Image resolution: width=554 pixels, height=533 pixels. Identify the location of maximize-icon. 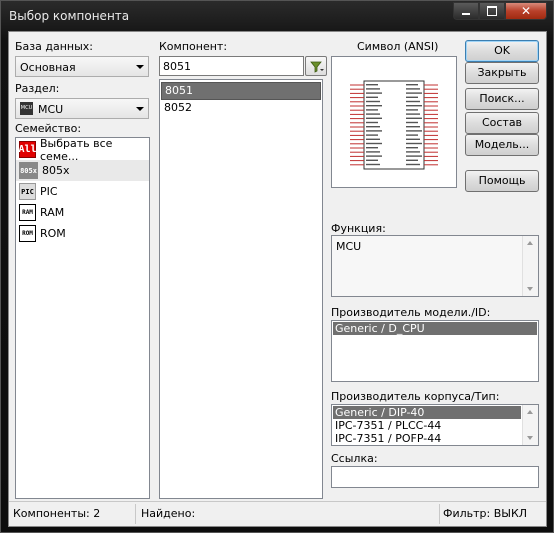
(492, 11).